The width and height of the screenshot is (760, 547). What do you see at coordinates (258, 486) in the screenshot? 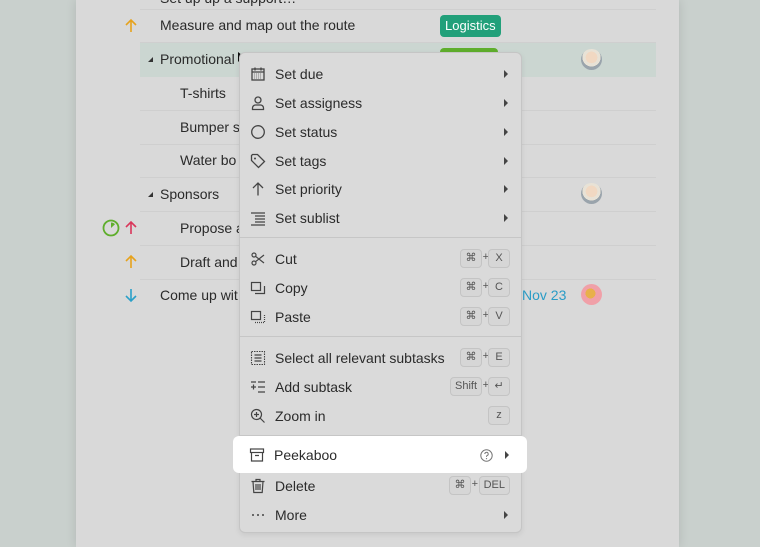
I see `trash-icon` at bounding box center [258, 486].